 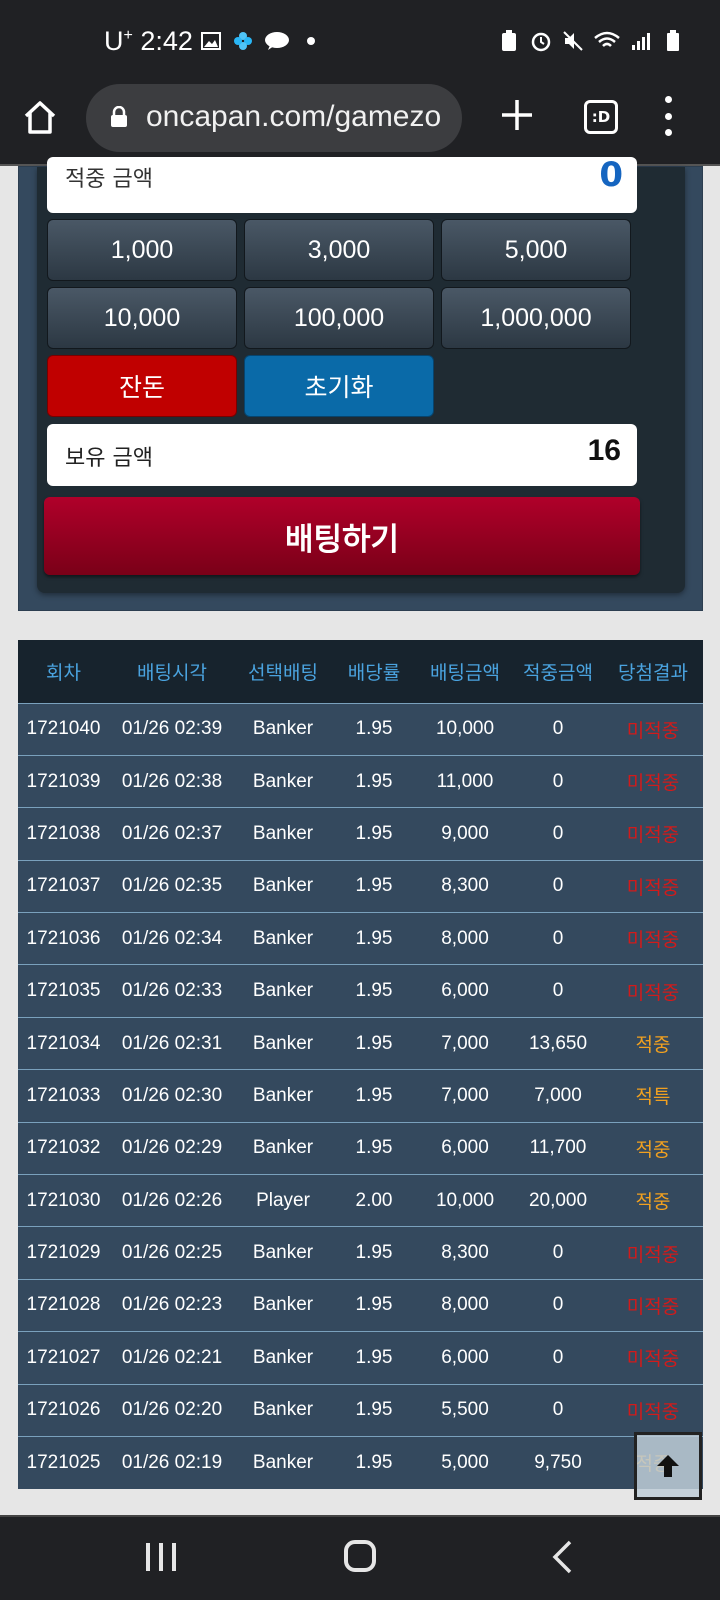 I want to click on battery-icon, so click(x=673, y=41).